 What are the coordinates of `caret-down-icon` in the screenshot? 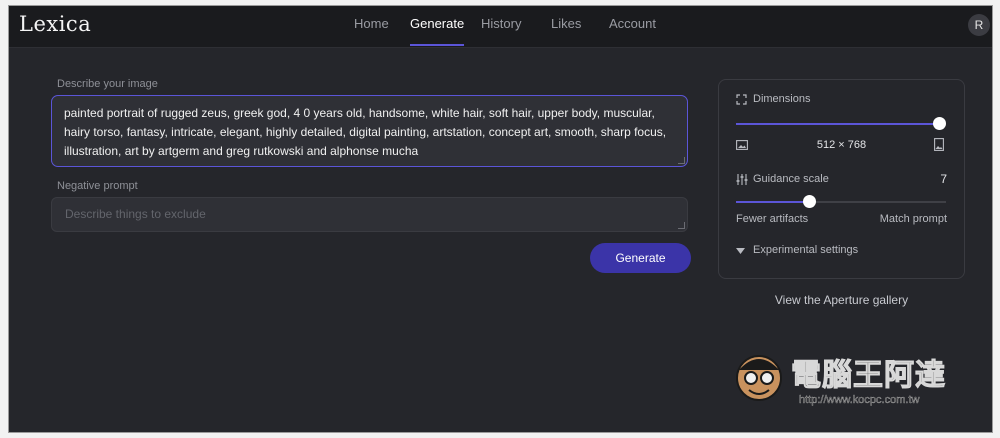 It's located at (740, 251).